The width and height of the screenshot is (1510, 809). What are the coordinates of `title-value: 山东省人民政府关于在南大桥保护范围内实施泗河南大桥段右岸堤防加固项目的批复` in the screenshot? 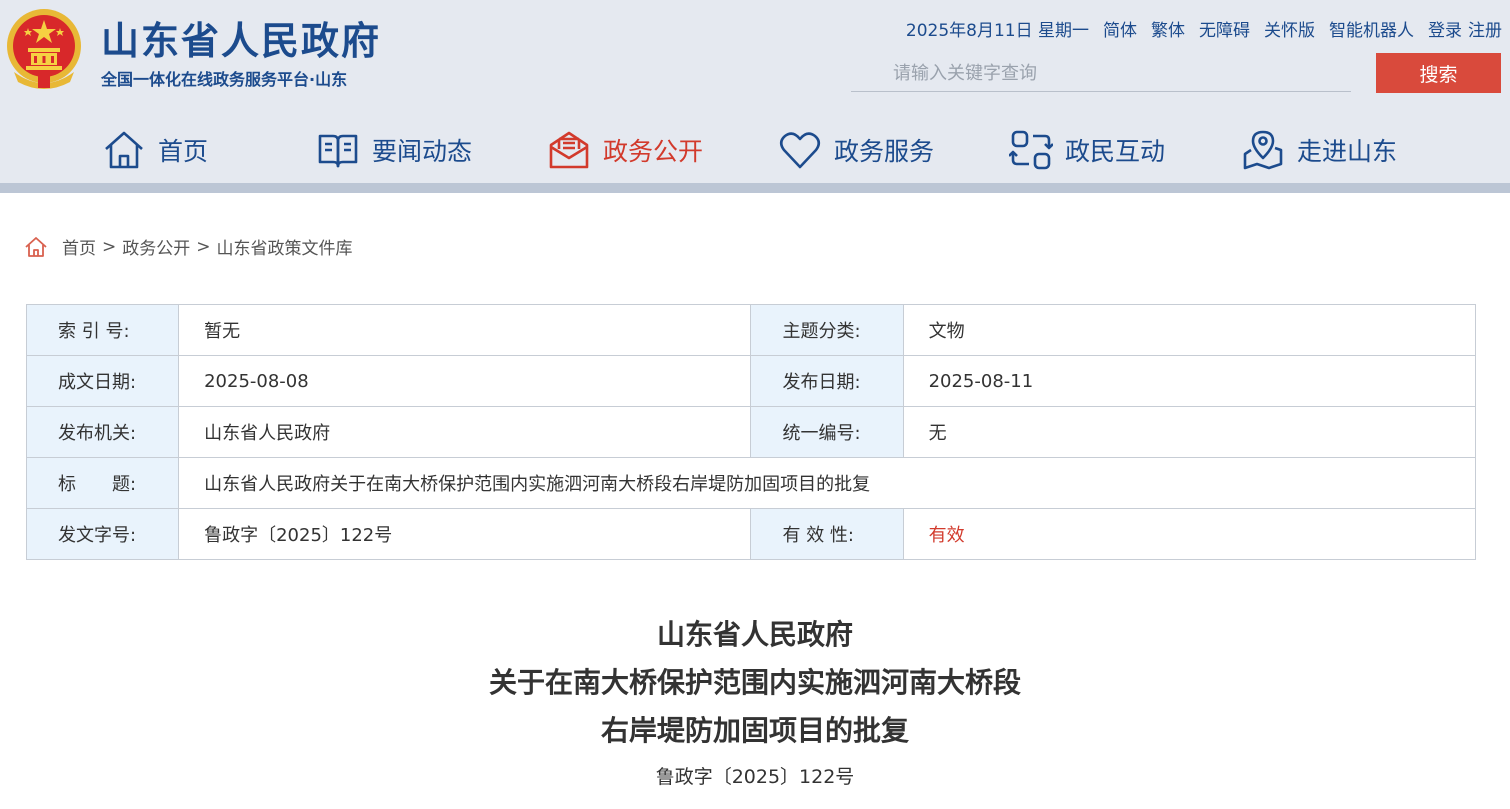 It's located at (827, 483).